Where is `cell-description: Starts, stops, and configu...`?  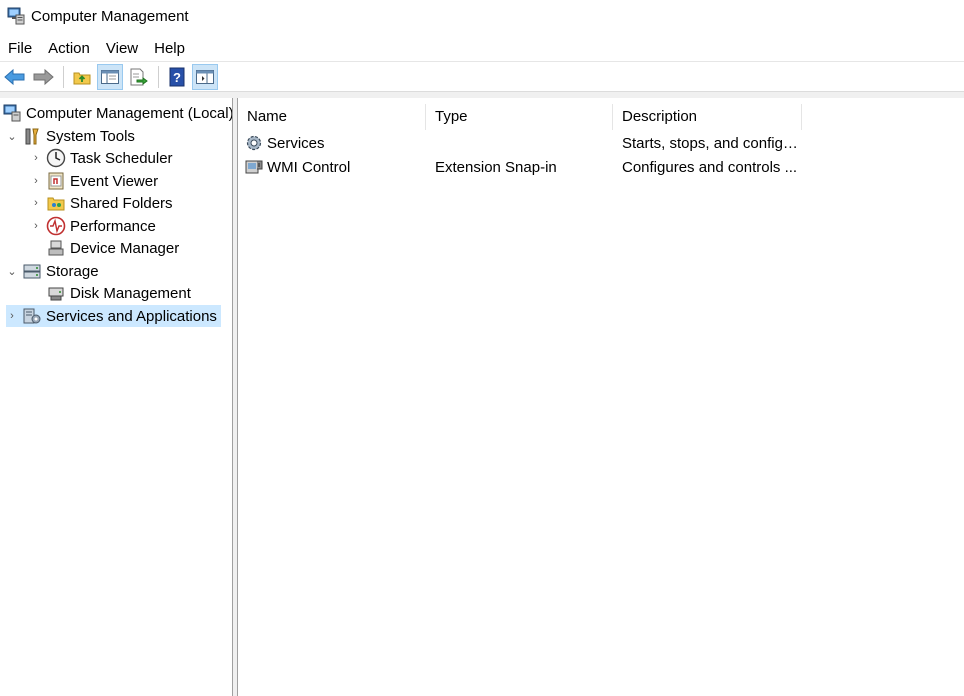 cell-description: Starts, stops, and configu... is located at coordinates (712, 143).